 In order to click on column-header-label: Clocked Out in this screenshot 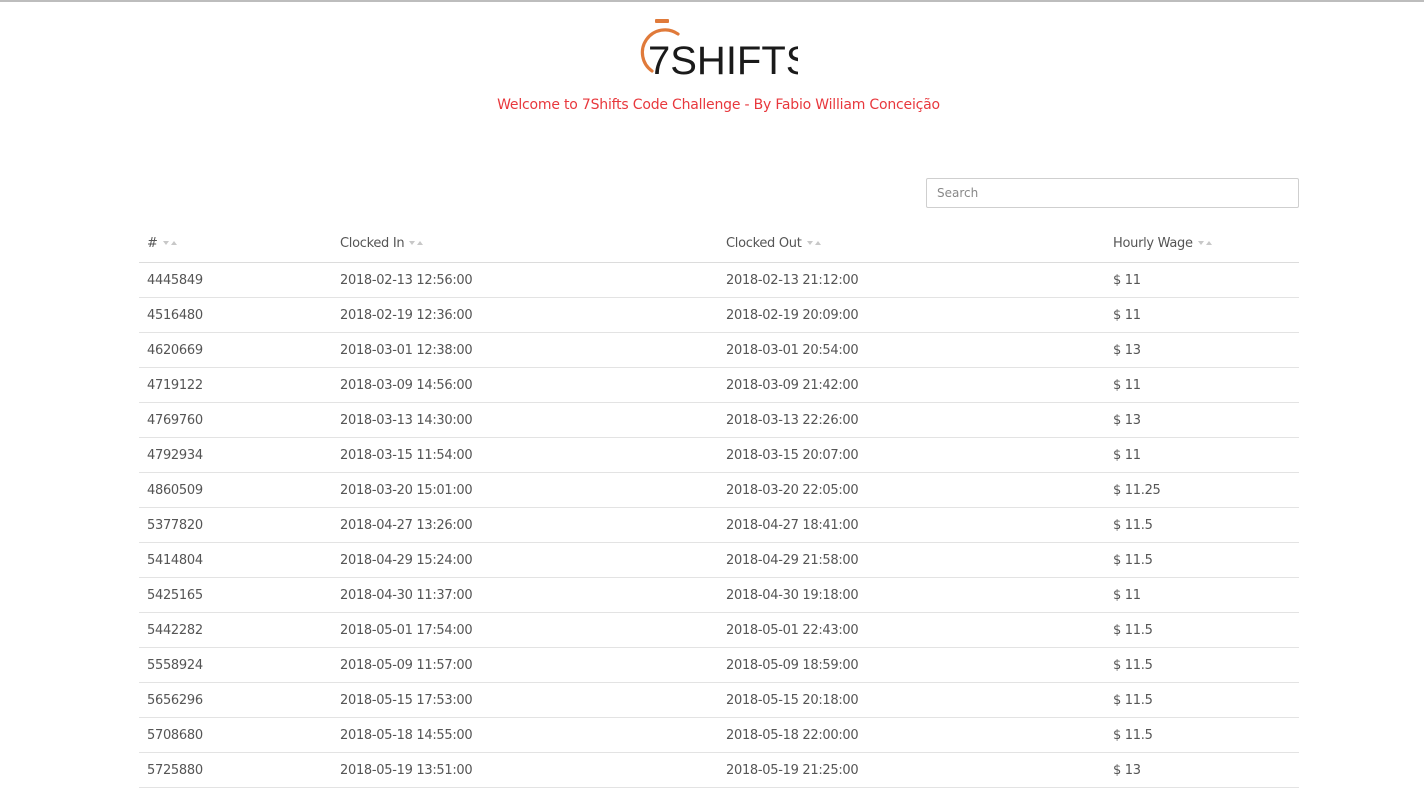, I will do `click(764, 243)`.